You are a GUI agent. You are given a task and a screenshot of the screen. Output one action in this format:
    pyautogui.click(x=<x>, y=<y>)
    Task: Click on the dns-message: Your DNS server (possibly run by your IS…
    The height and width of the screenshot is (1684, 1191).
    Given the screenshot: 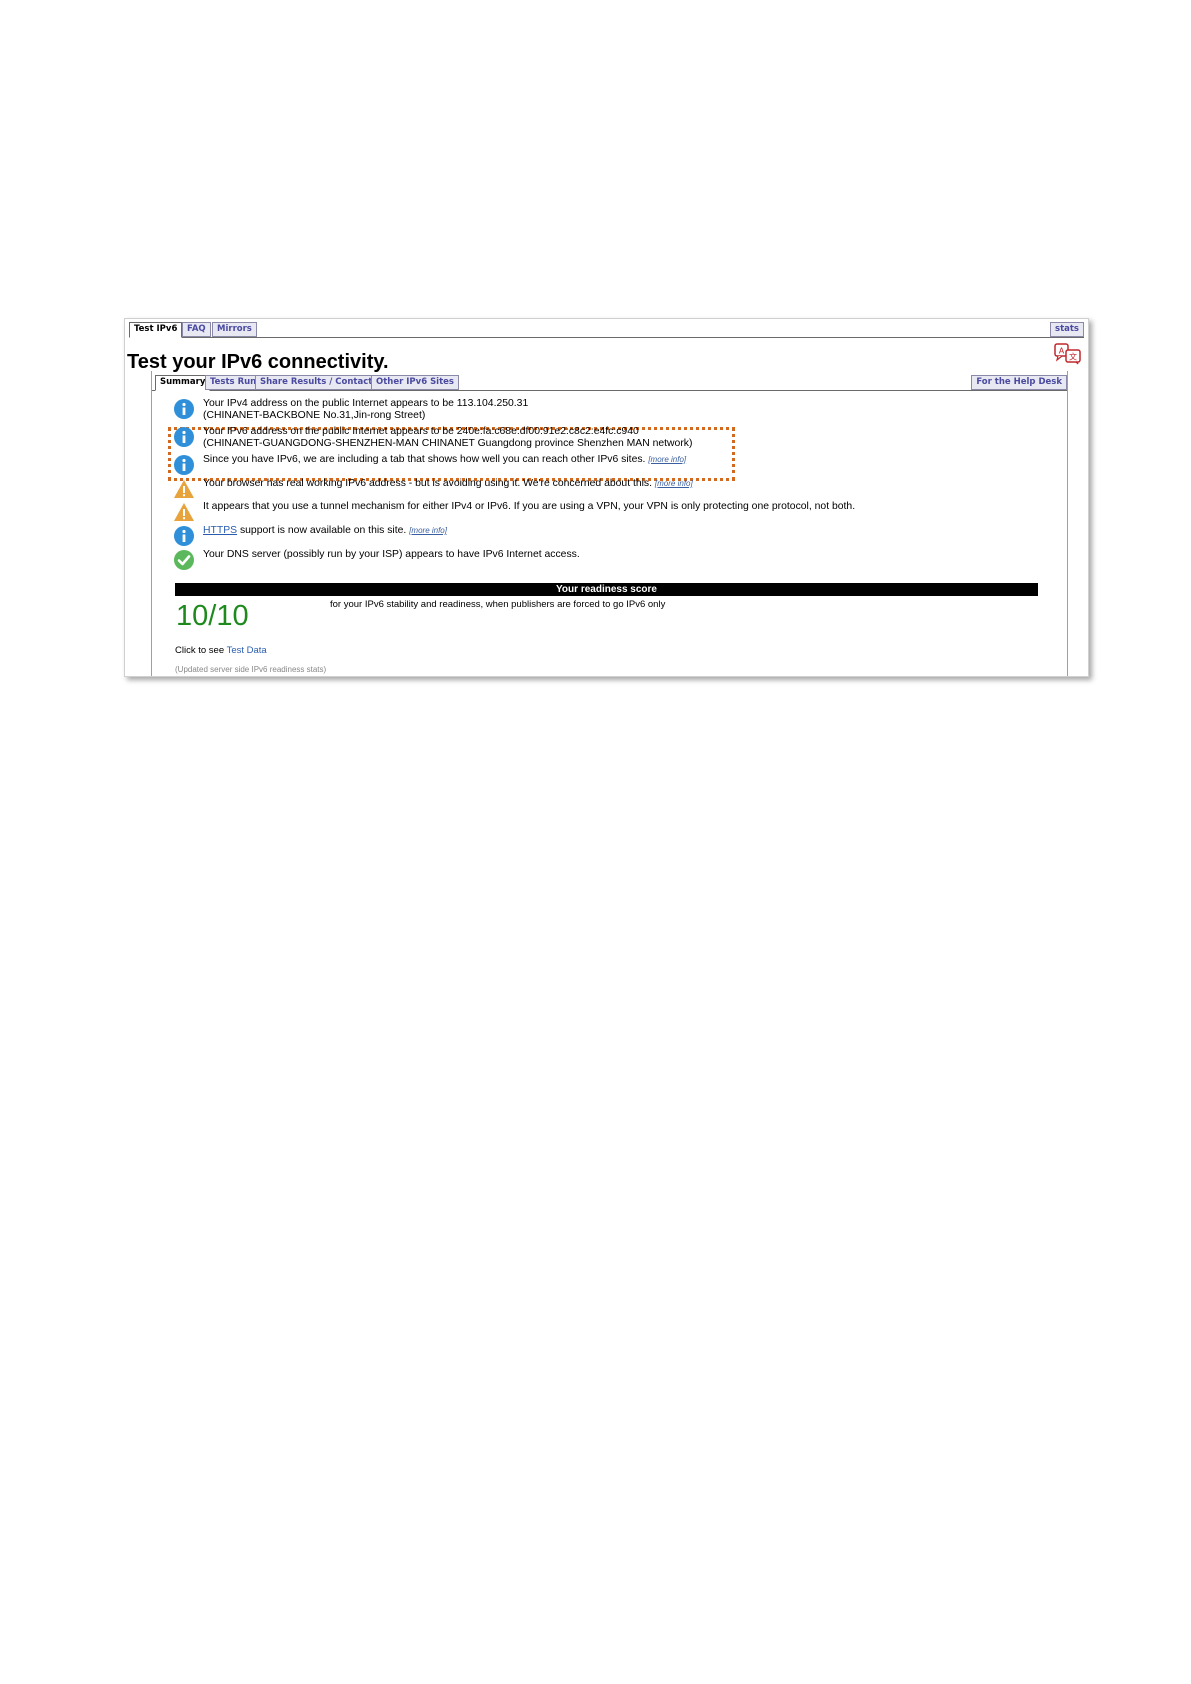 What is the action you would take?
    pyautogui.click(x=376, y=560)
    